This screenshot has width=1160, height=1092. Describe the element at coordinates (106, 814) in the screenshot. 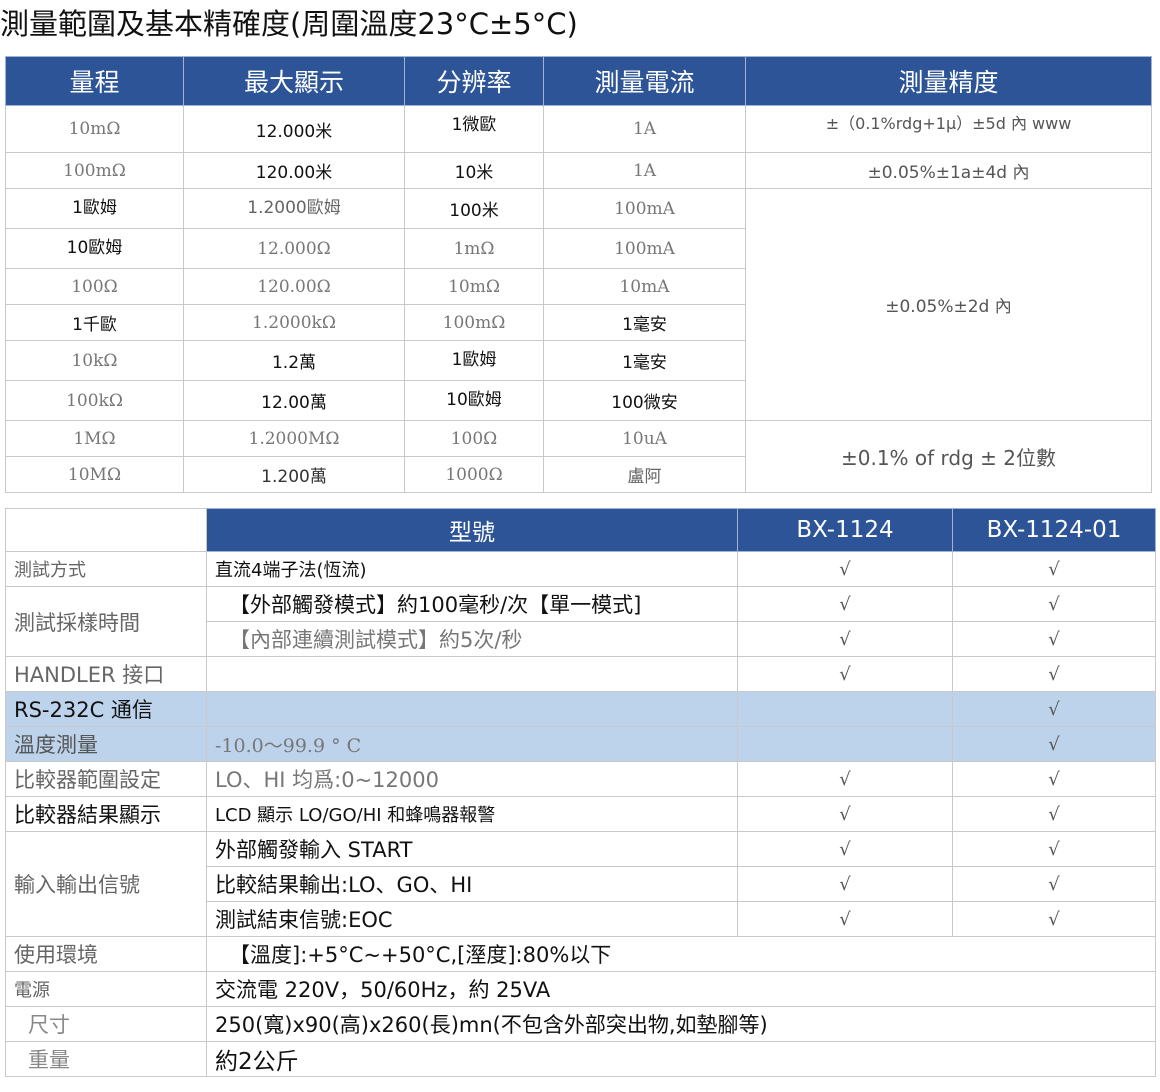

I see `spec-label: 比較器結果顯示` at that location.